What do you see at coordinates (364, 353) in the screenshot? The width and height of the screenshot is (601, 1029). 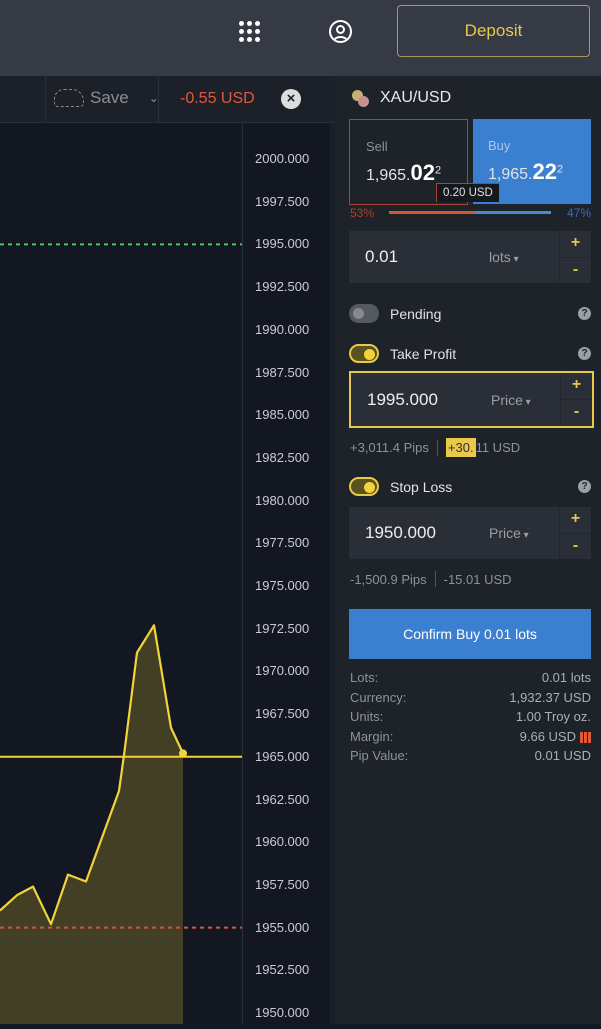 I see `take-profit-toggle` at bounding box center [364, 353].